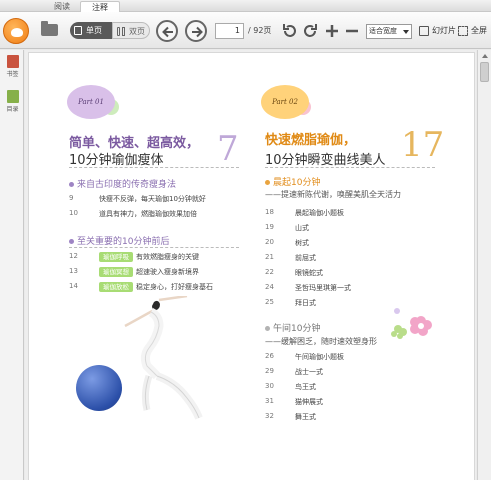  What do you see at coordinates (321, 341) in the screenshot?
I see `section-subtitle: ——缓解困乏，随时速效塑身形` at bounding box center [321, 341].